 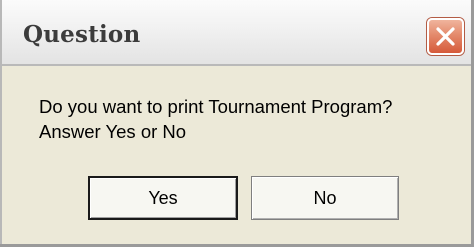 What do you see at coordinates (163, 198) in the screenshot?
I see `yes-button: Yes` at bounding box center [163, 198].